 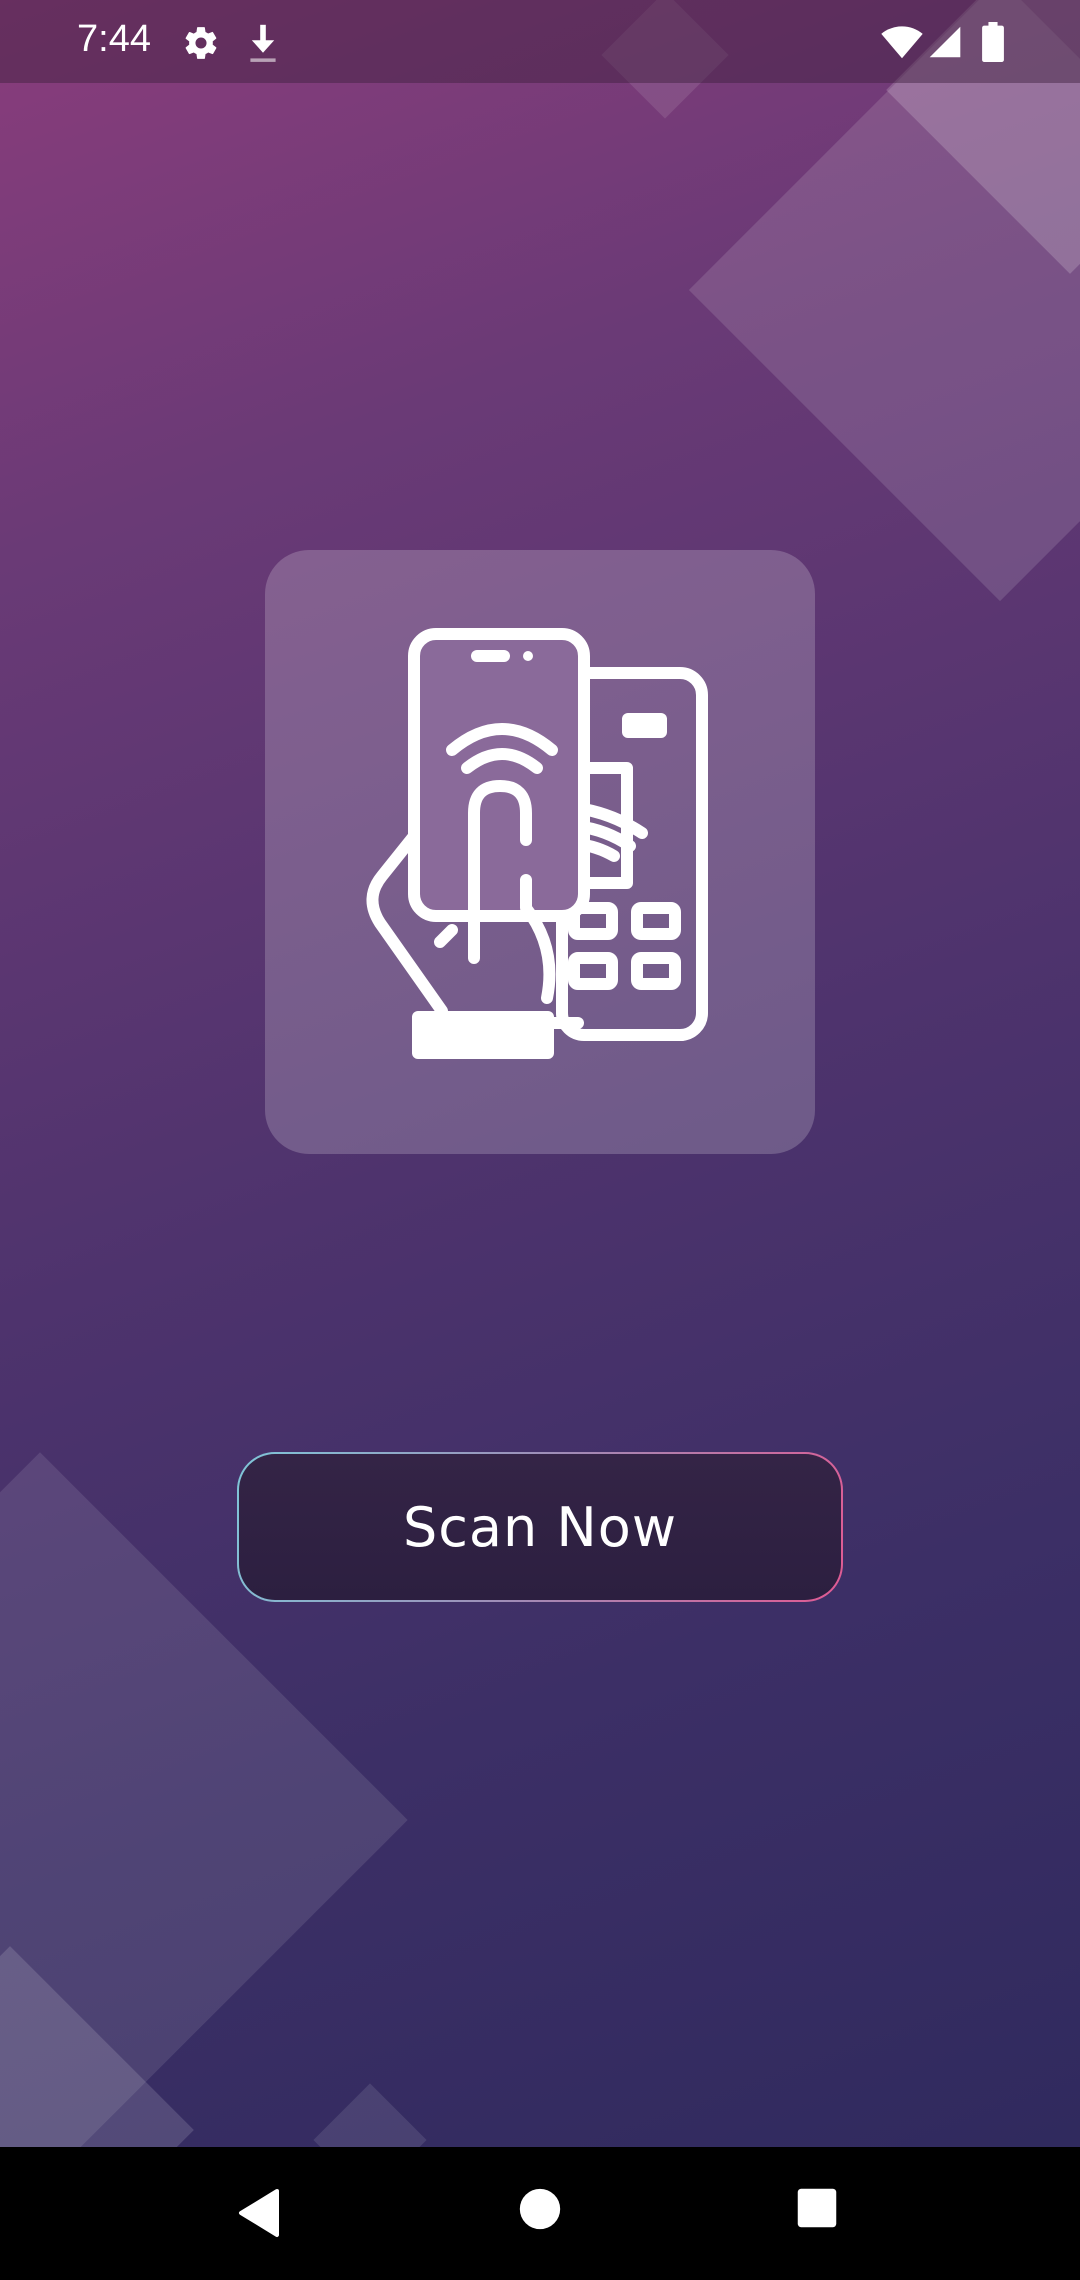 What do you see at coordinates (114, 39) in the screenshot?
I see `status-time: 7:44` at bounding box center [114, 39].